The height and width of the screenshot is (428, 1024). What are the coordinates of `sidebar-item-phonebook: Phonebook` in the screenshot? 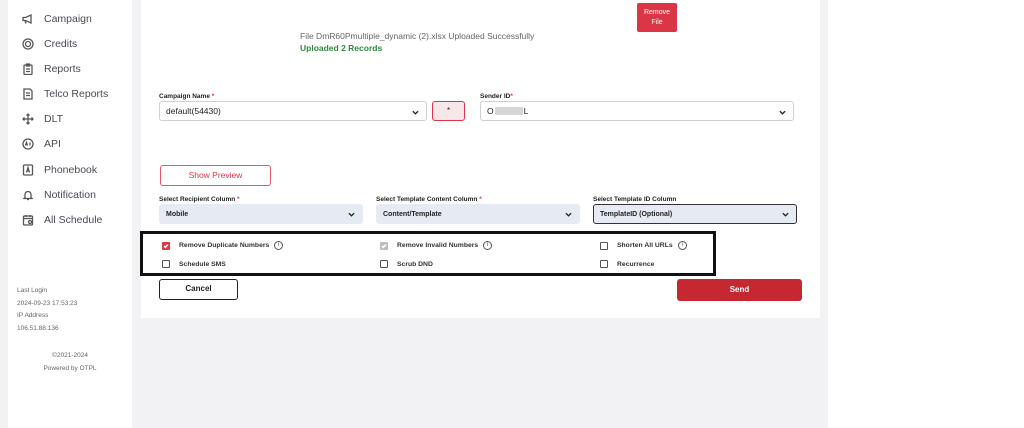 It's located at (59, 170).